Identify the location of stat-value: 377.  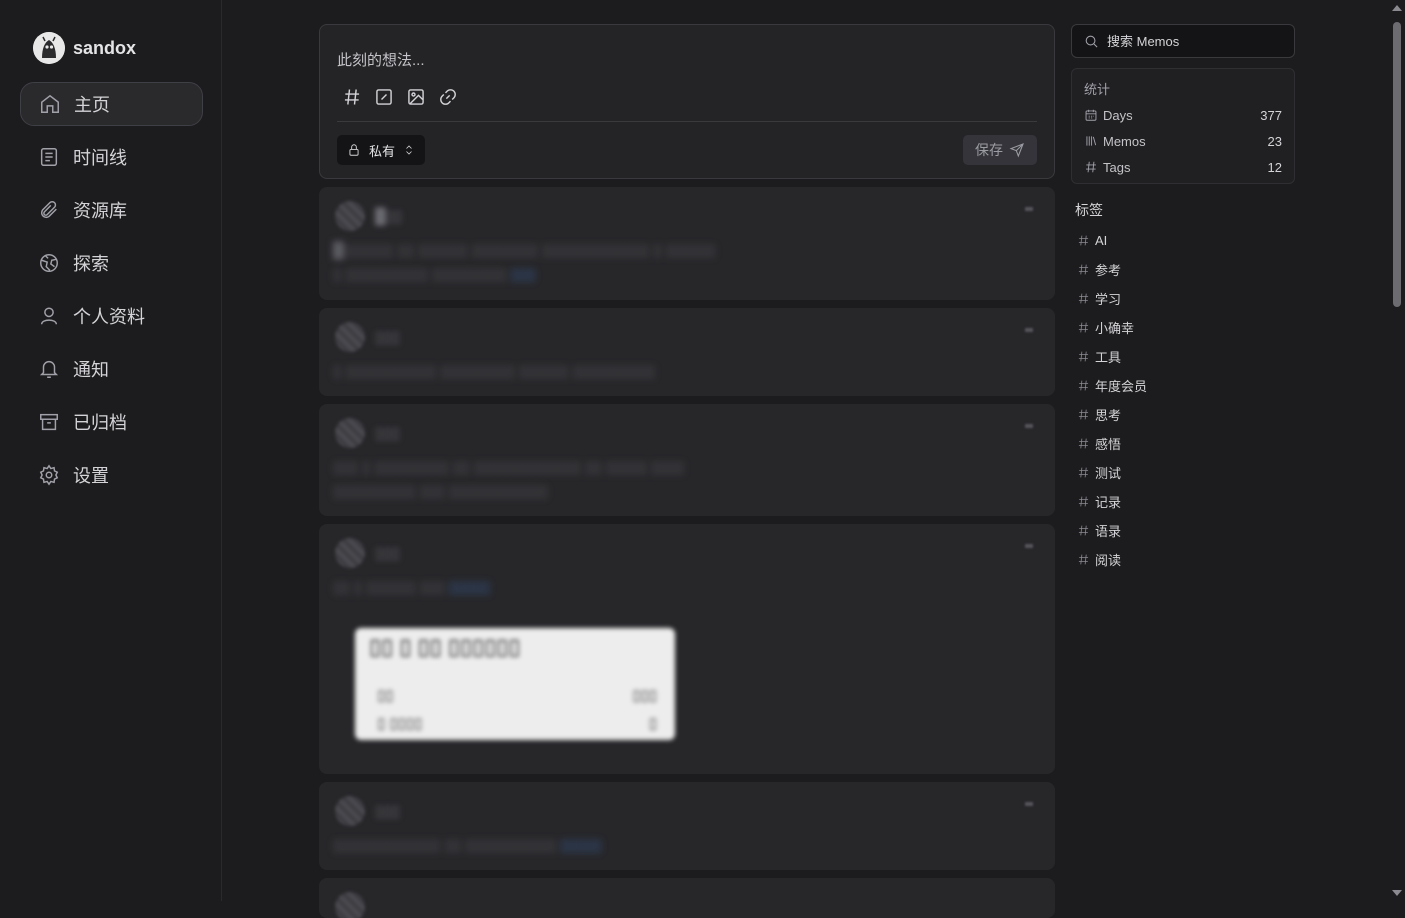
(1271, 115).